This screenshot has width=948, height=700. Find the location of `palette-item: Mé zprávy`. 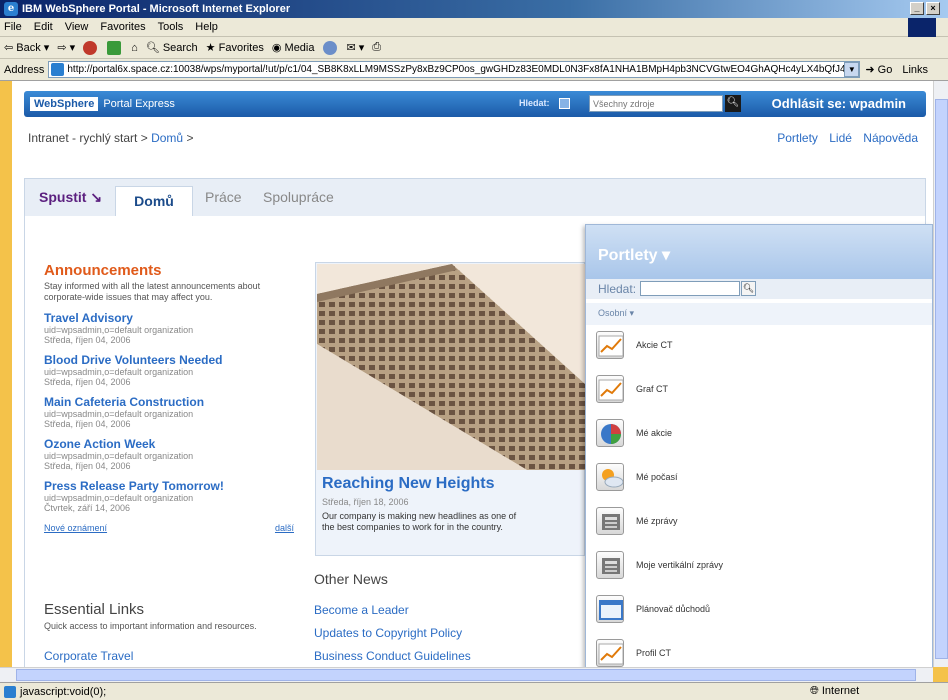

palette-item: Mé zprávy is located at coordinates (759, 523).